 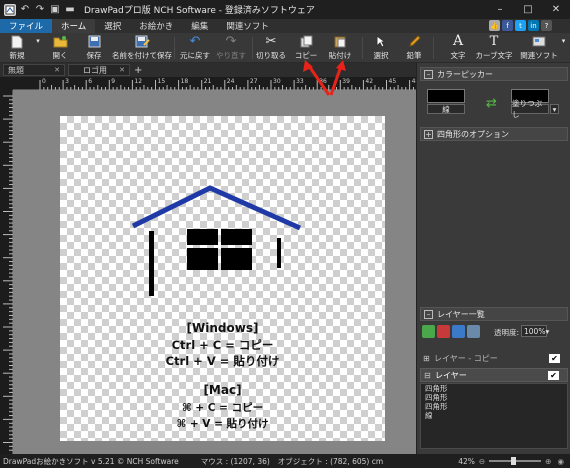 What do you see at coordinates (16, 70) in the screenshot?
I see `tab-label: 無題` at bounding box center [16, 70].